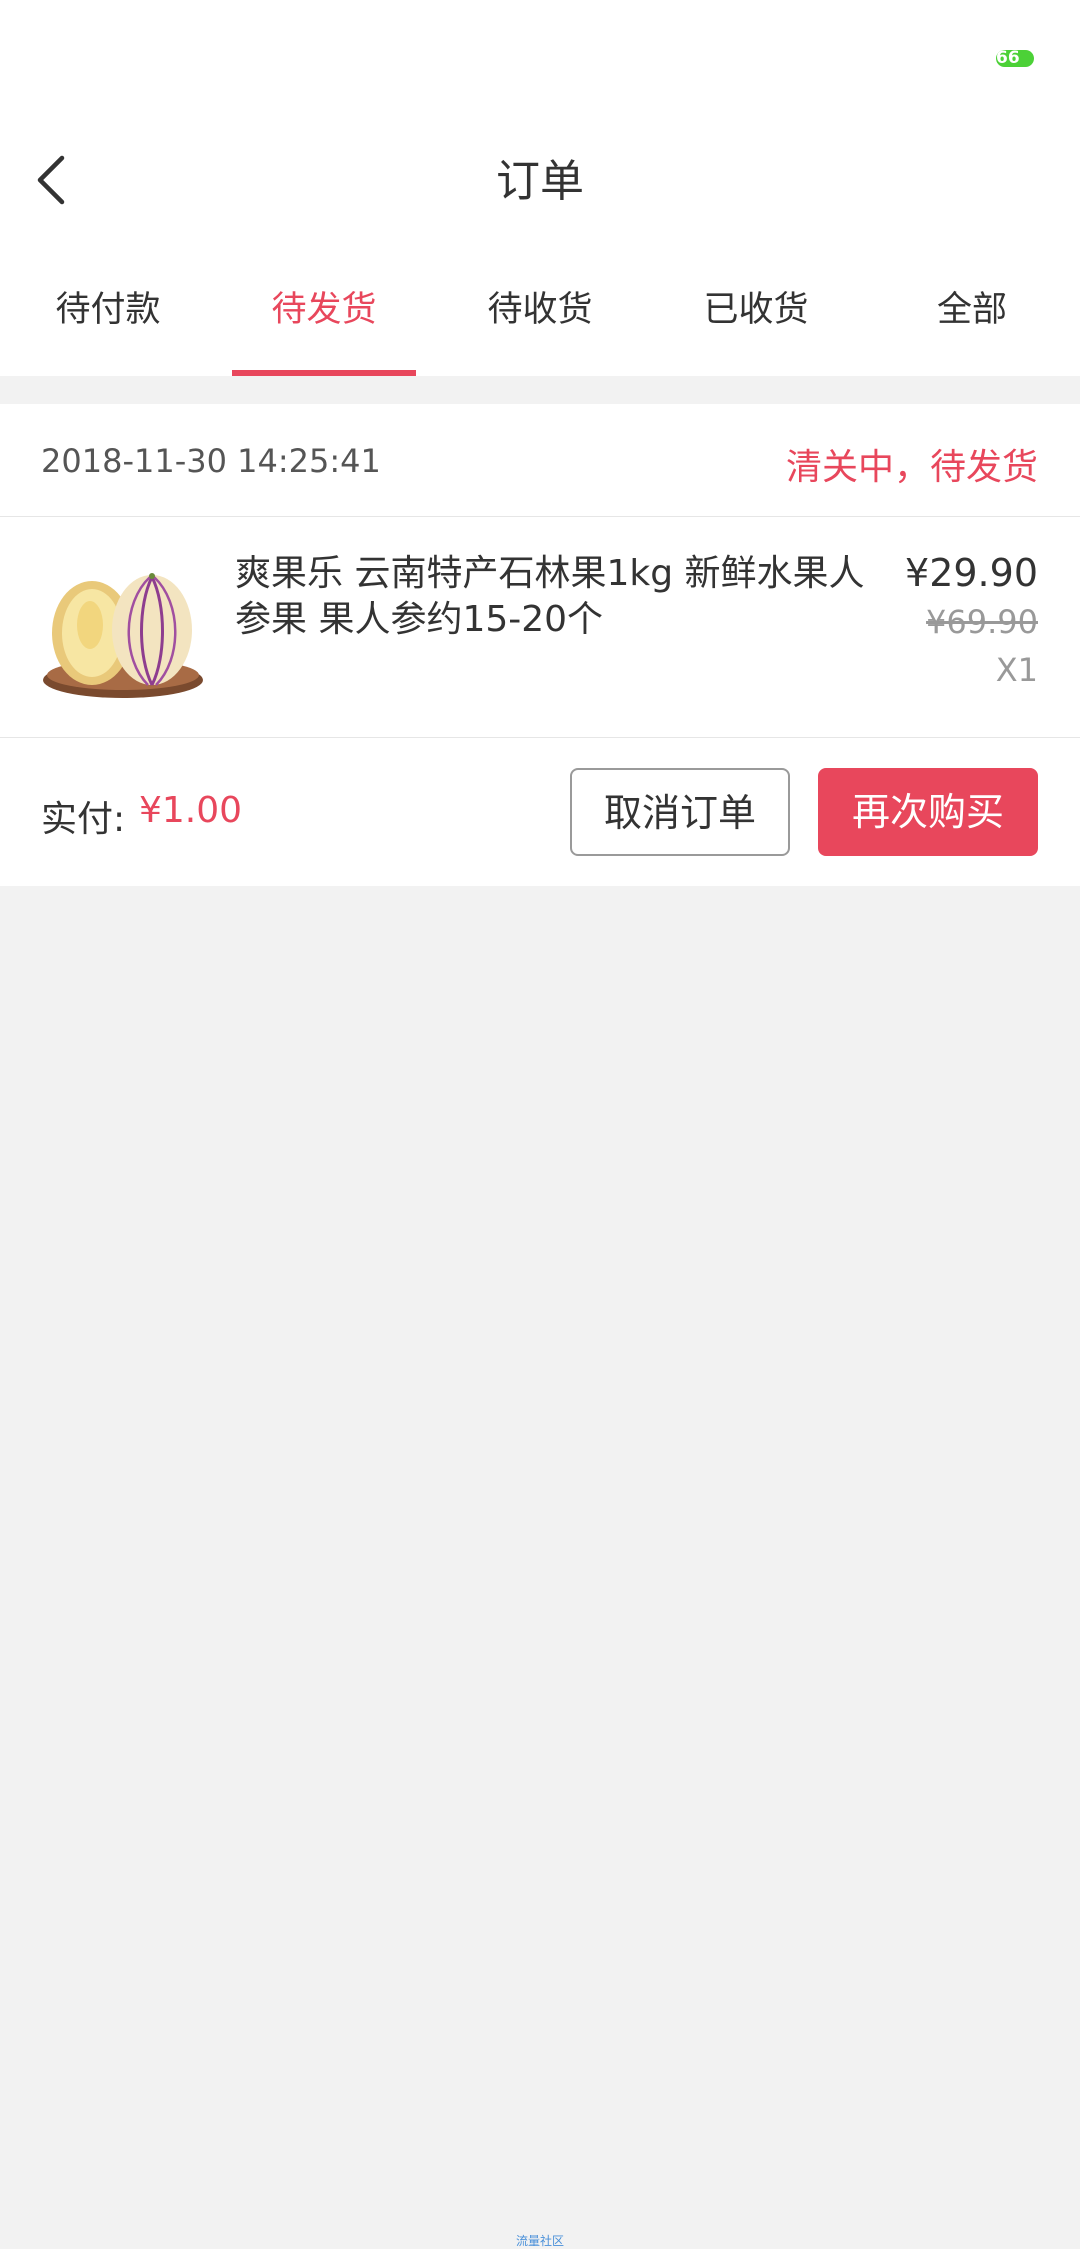 The height and width of the screenshot is (2249, 1080). I want to click on tab-label: 待发货, so click(324, 310).